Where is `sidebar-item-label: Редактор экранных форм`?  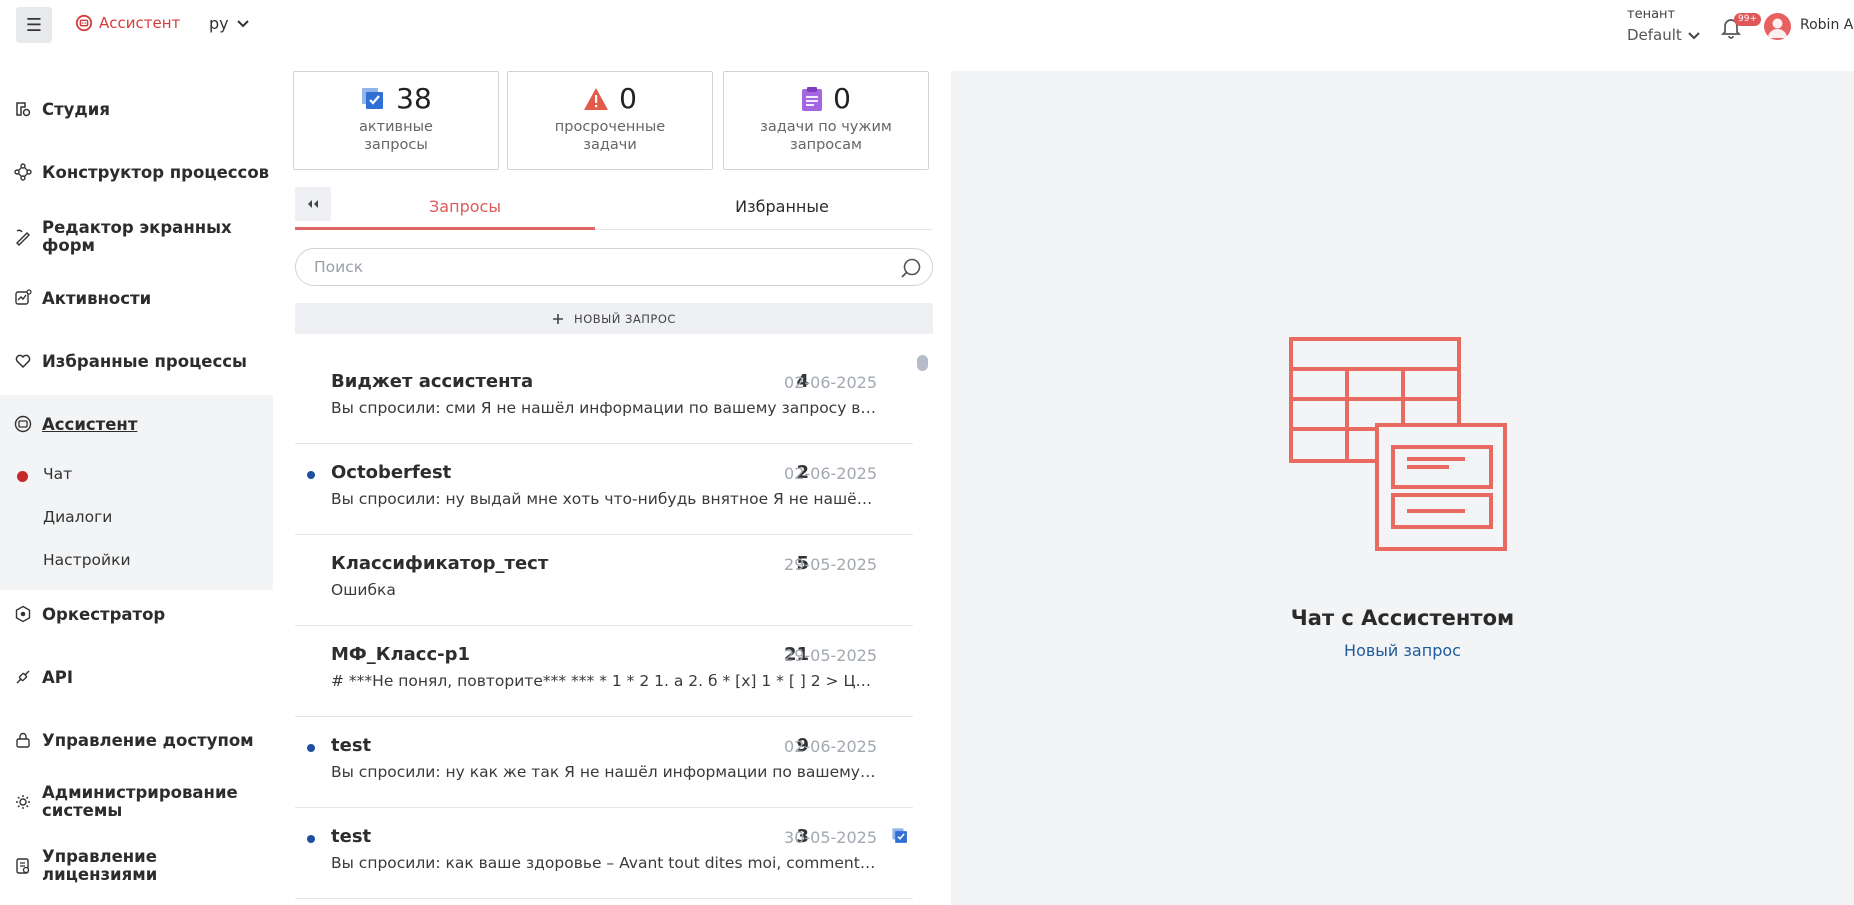
sidebar-item-label: Редактор экранных форм is located at coordinates (137, 236).